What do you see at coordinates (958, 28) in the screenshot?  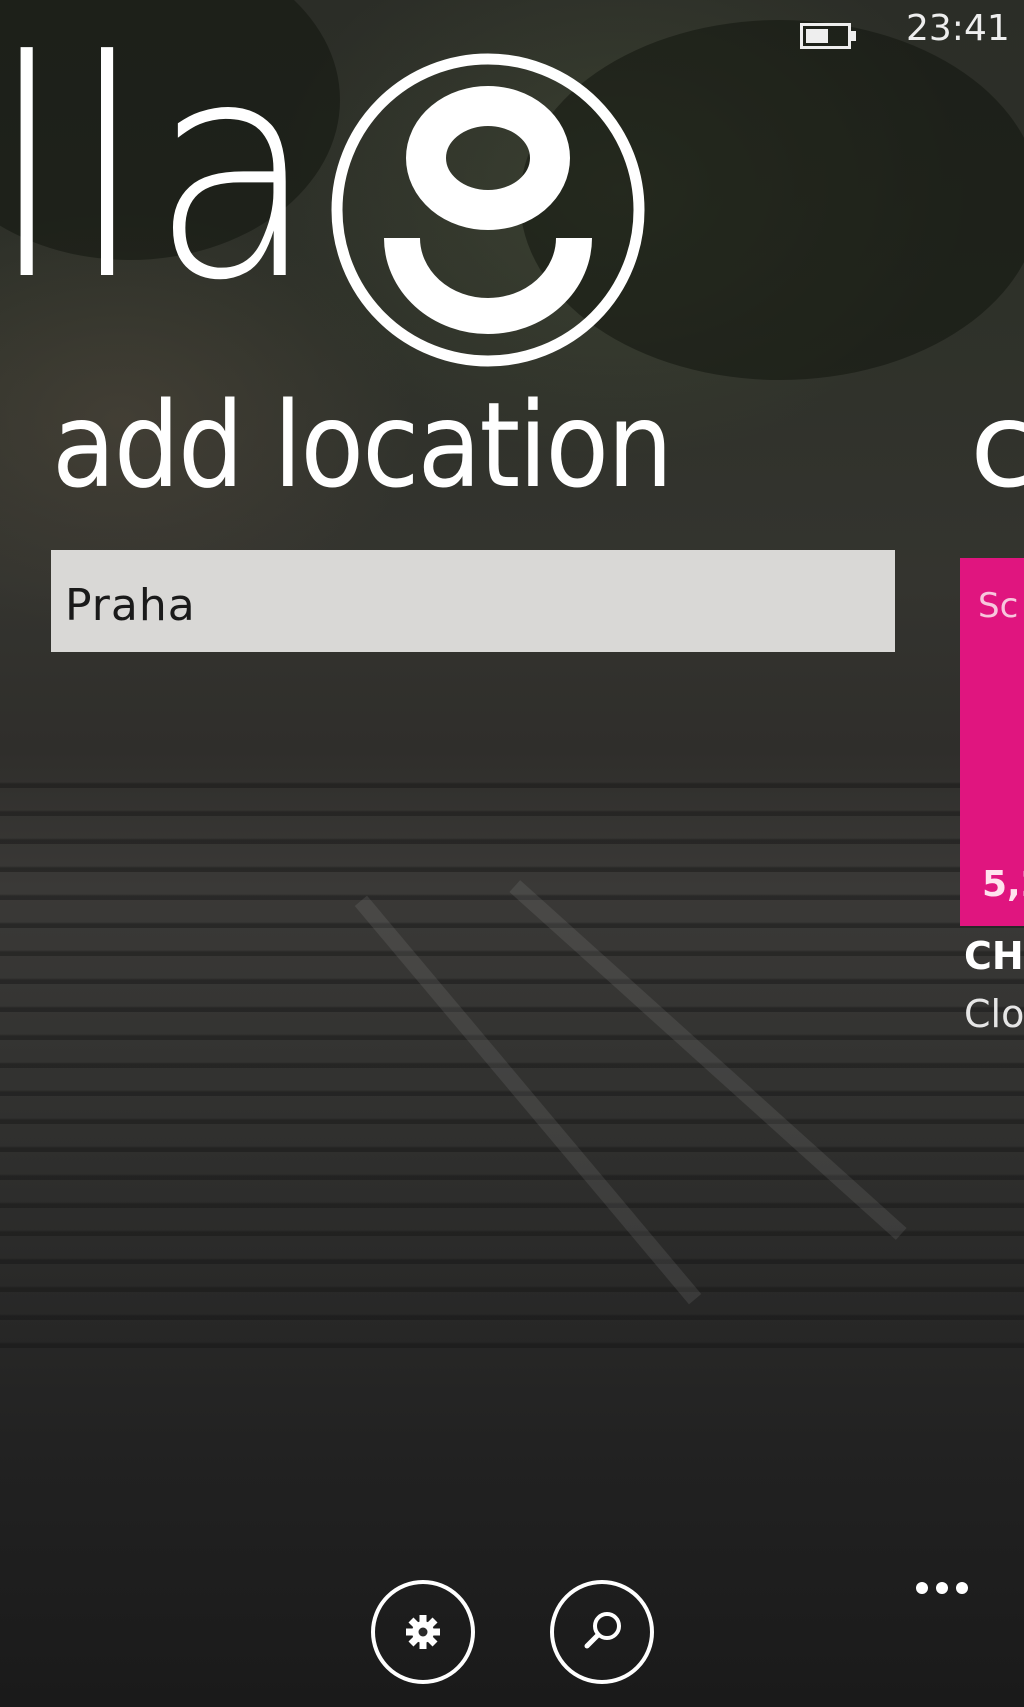 I see `status-clock: 23:41` at bounding box center [958, 28].